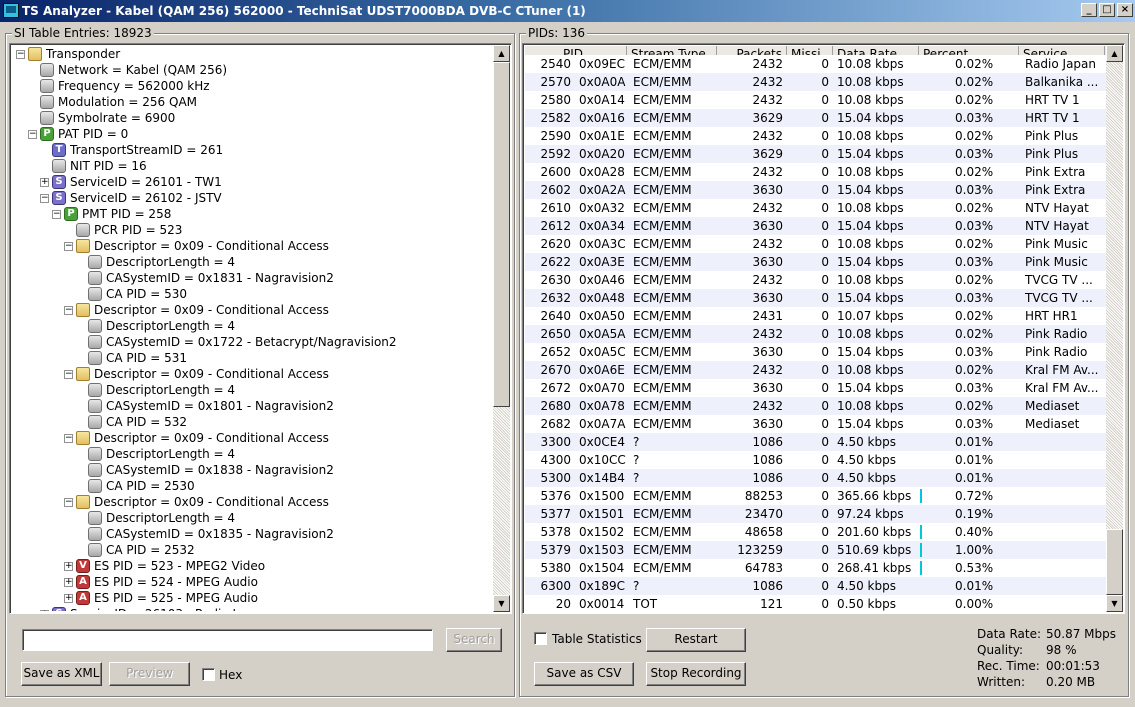 This screenshot has width=1135, height=707. What do you see at coordinates (252, 608) in the screenshot?
I see `tree-node: +S ServiceID = 26103 - Radio Japan` at bounding box center [252, 608].